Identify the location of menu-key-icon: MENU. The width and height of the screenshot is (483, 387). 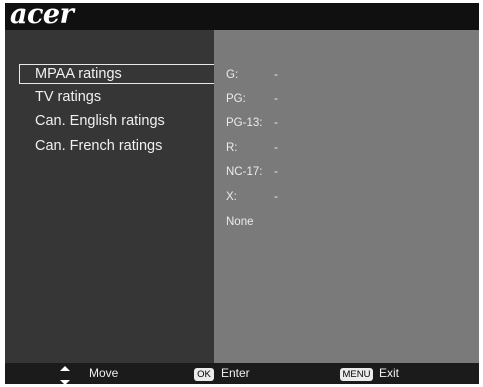
(356, 374).